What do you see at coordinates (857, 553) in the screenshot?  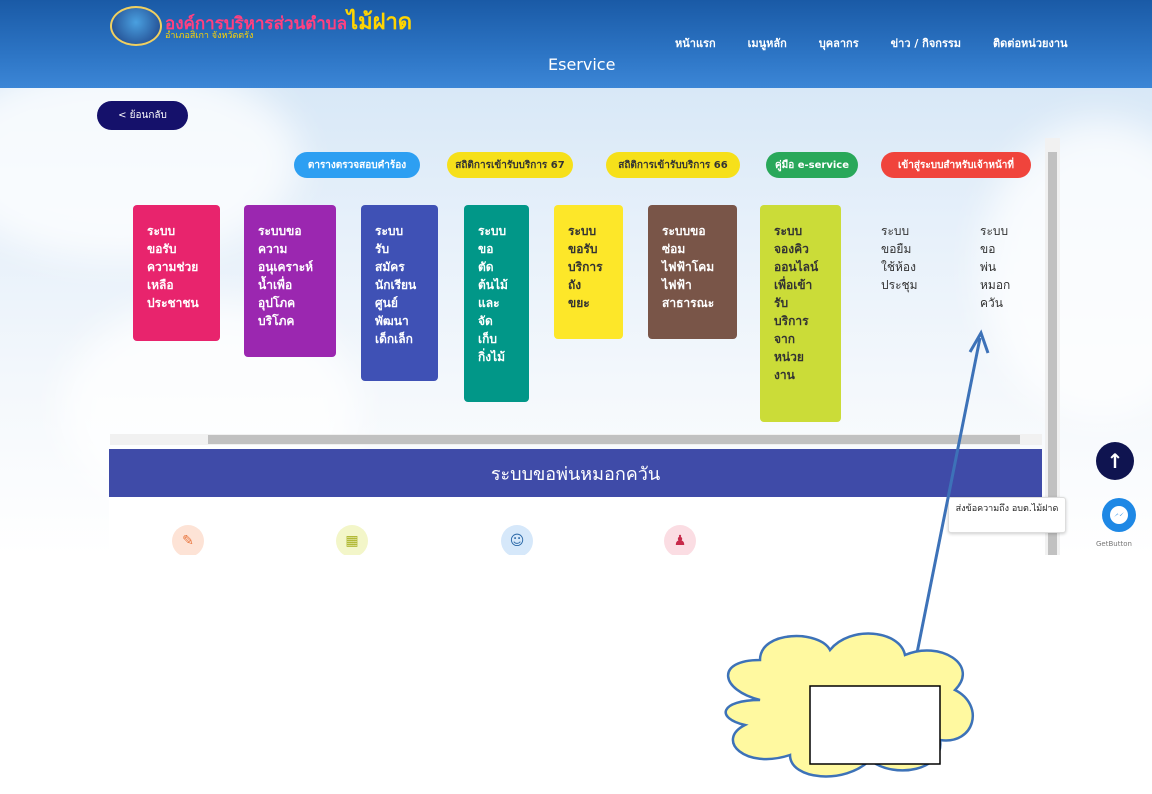 I see `annotation-layer` at bounding box center [857, 553].